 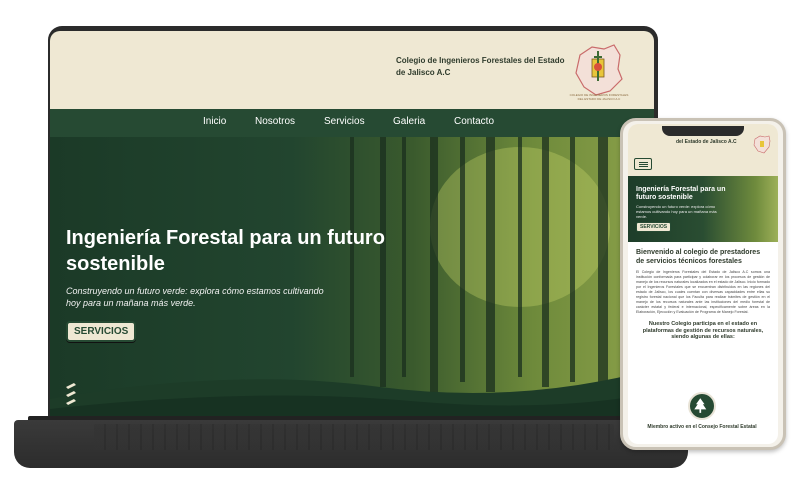 What do you see at coordinates (101, 331) in the screenshot?
I see `servicios-button: SERVICIOS` at bounding box center [101, 331].